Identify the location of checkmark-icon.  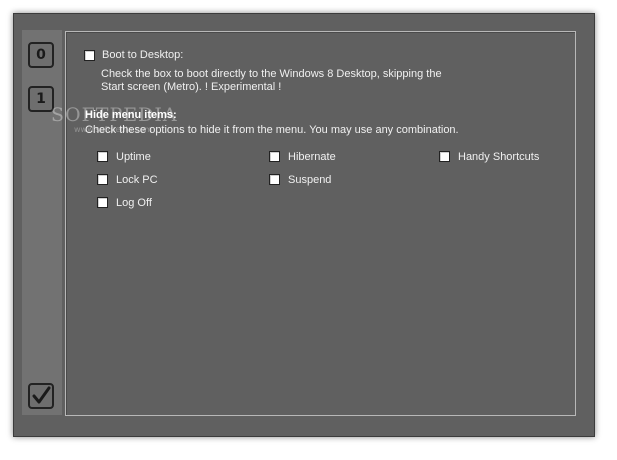
(41, 395).